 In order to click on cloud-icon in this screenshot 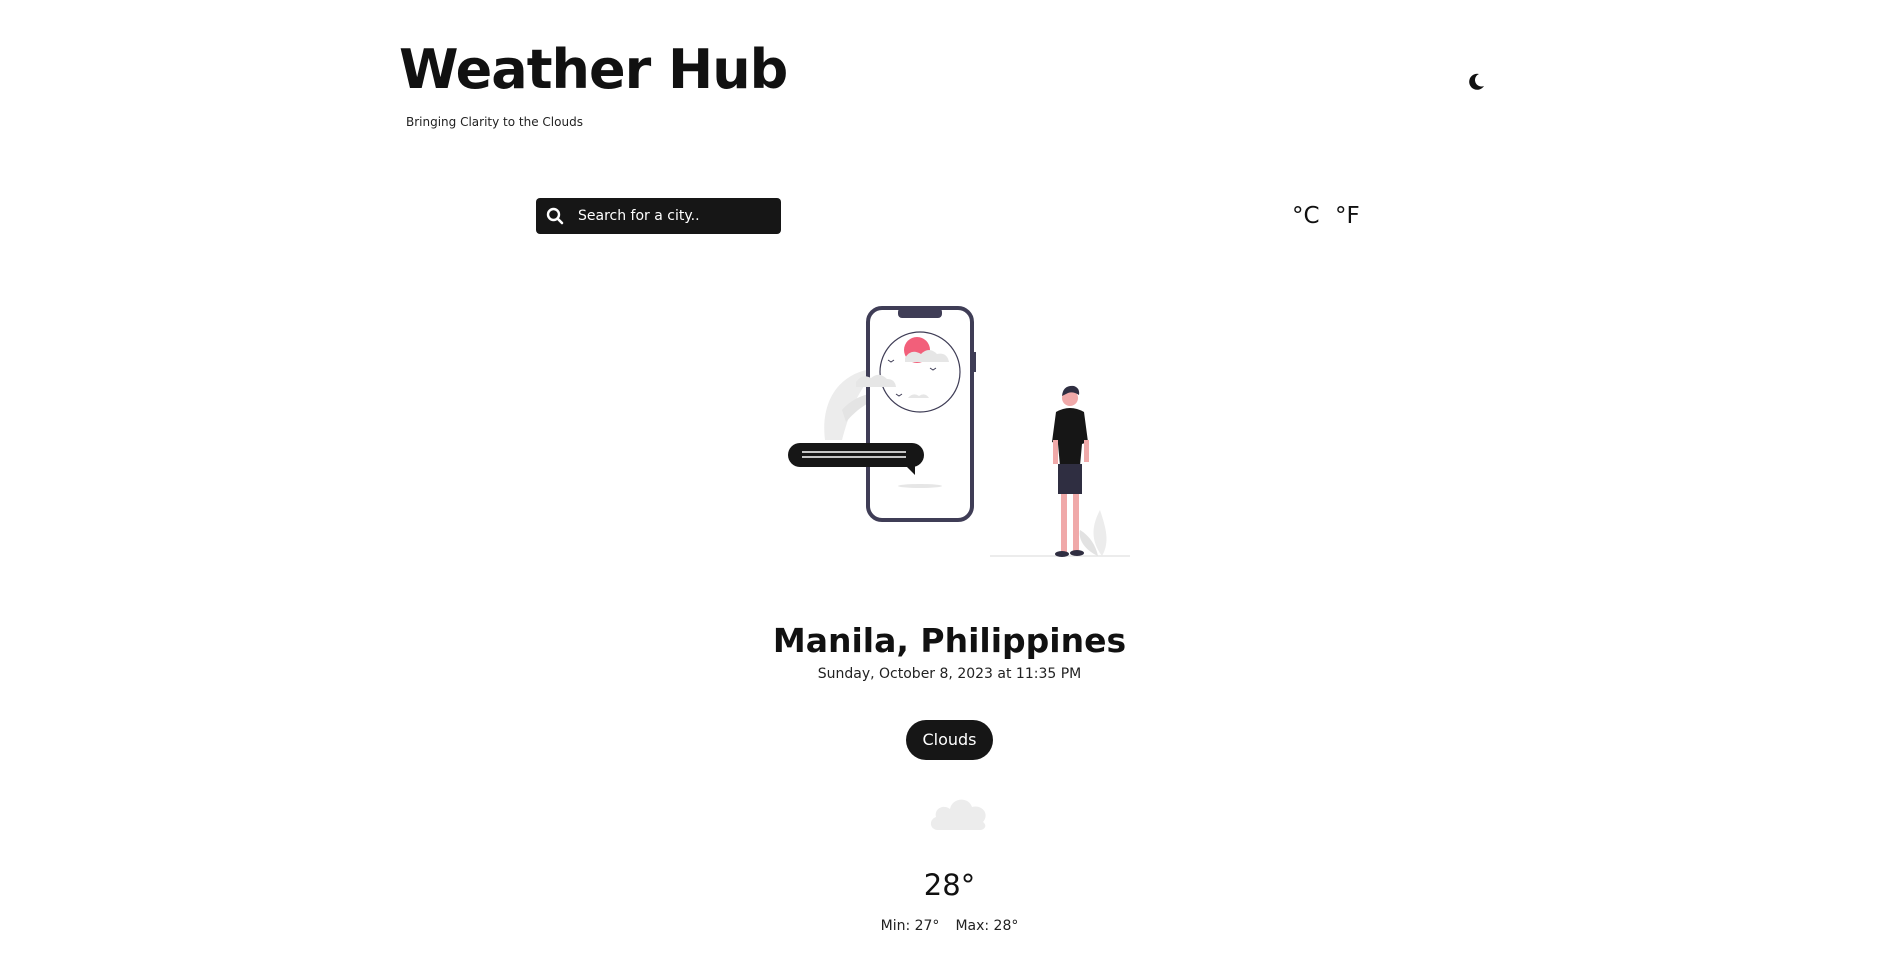, I will do `click(958, 814)`.